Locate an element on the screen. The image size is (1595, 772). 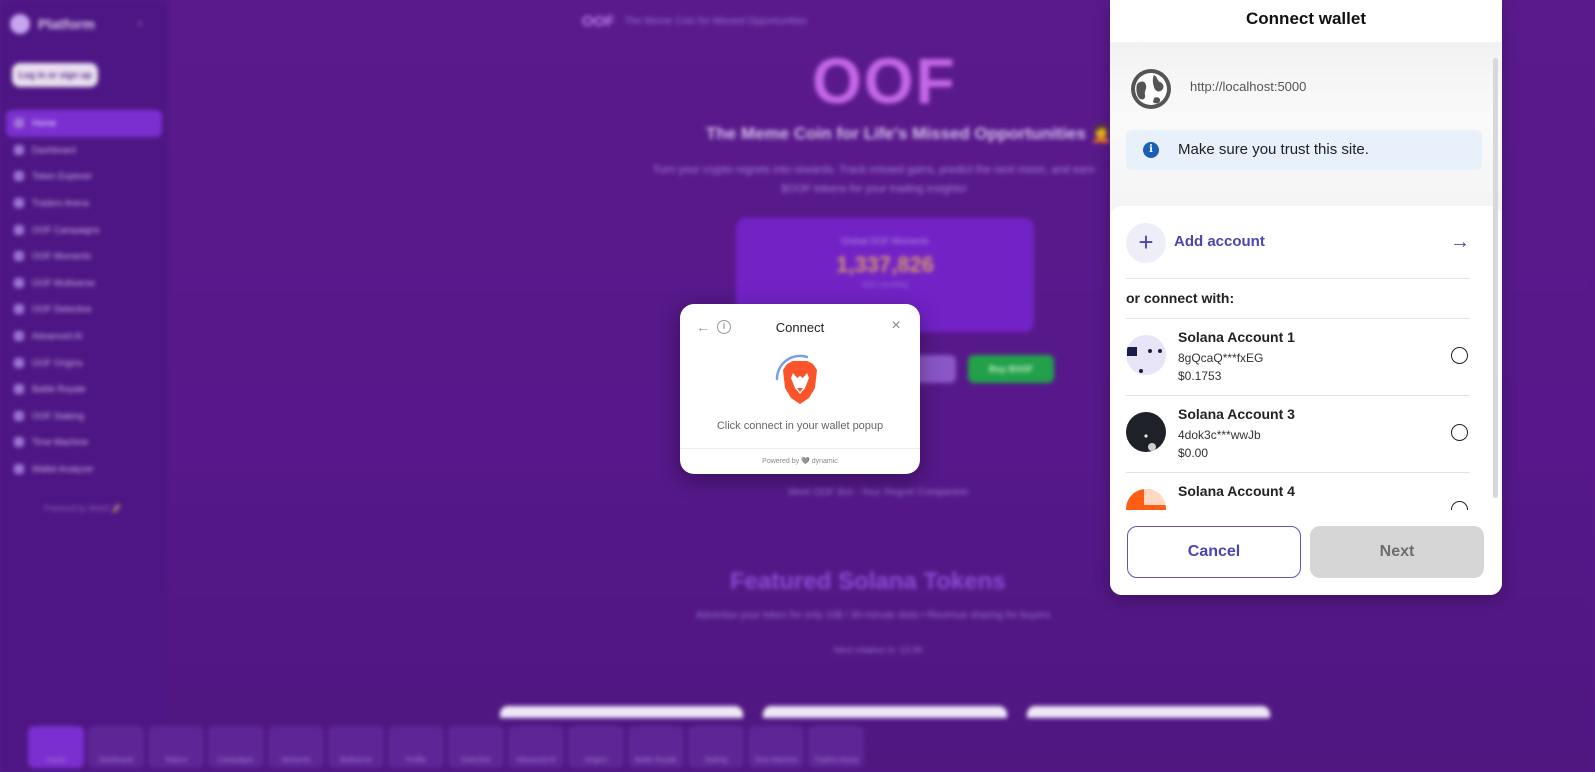
sidebar-item-oof-campaigns: OOF Campaigns is located at coordinates (84, 229).